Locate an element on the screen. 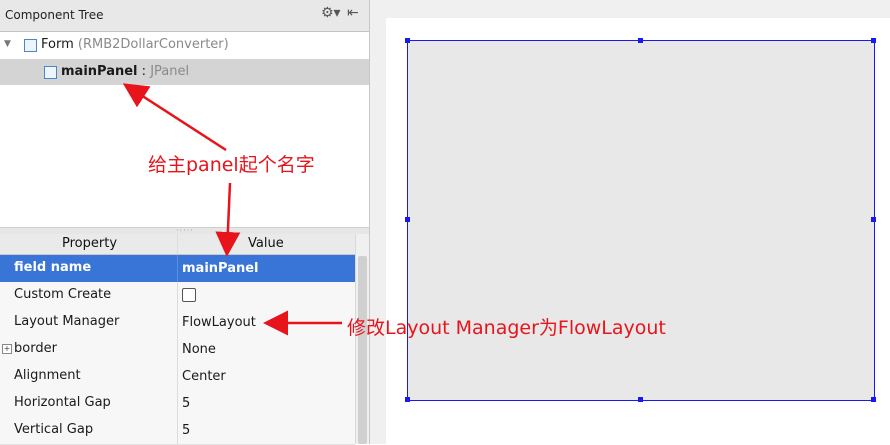  property-row-alignment: Alignment Center is located at coordinates (177, 377).